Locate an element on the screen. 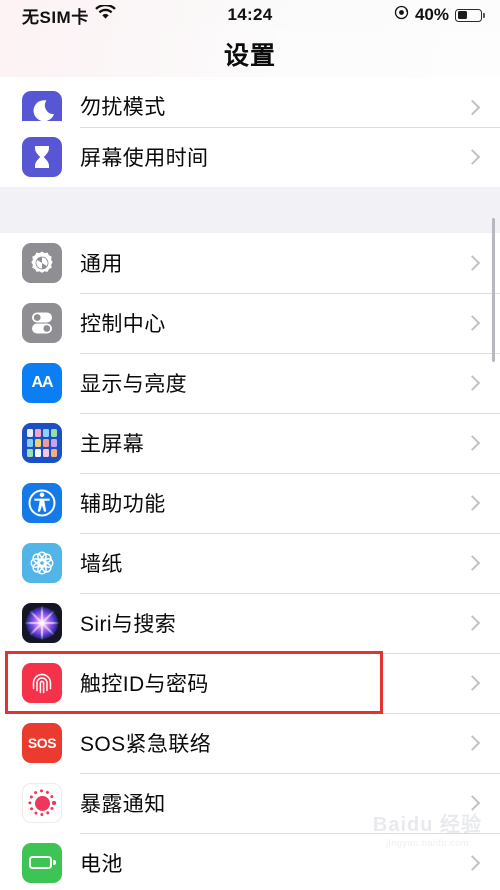  settings-row-home-screen: 主屏幕 is located at coordinates (250, 443).